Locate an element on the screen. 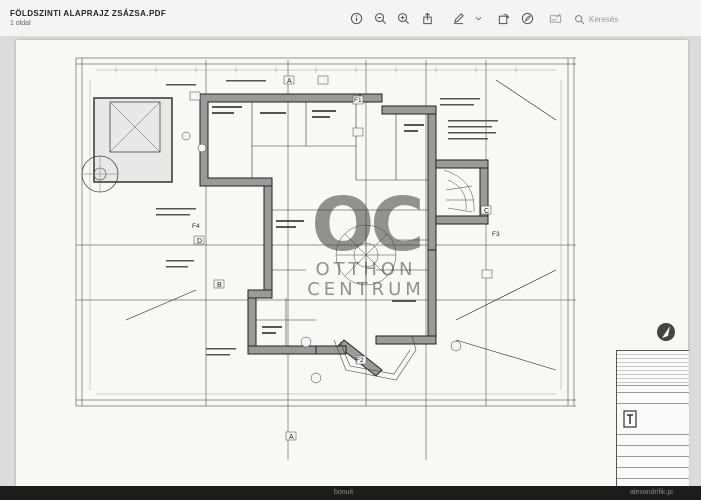 This screenshot has height=500, width=701. bottom-text-right: alexandrifik.pi is located at coordinates (651, 492).